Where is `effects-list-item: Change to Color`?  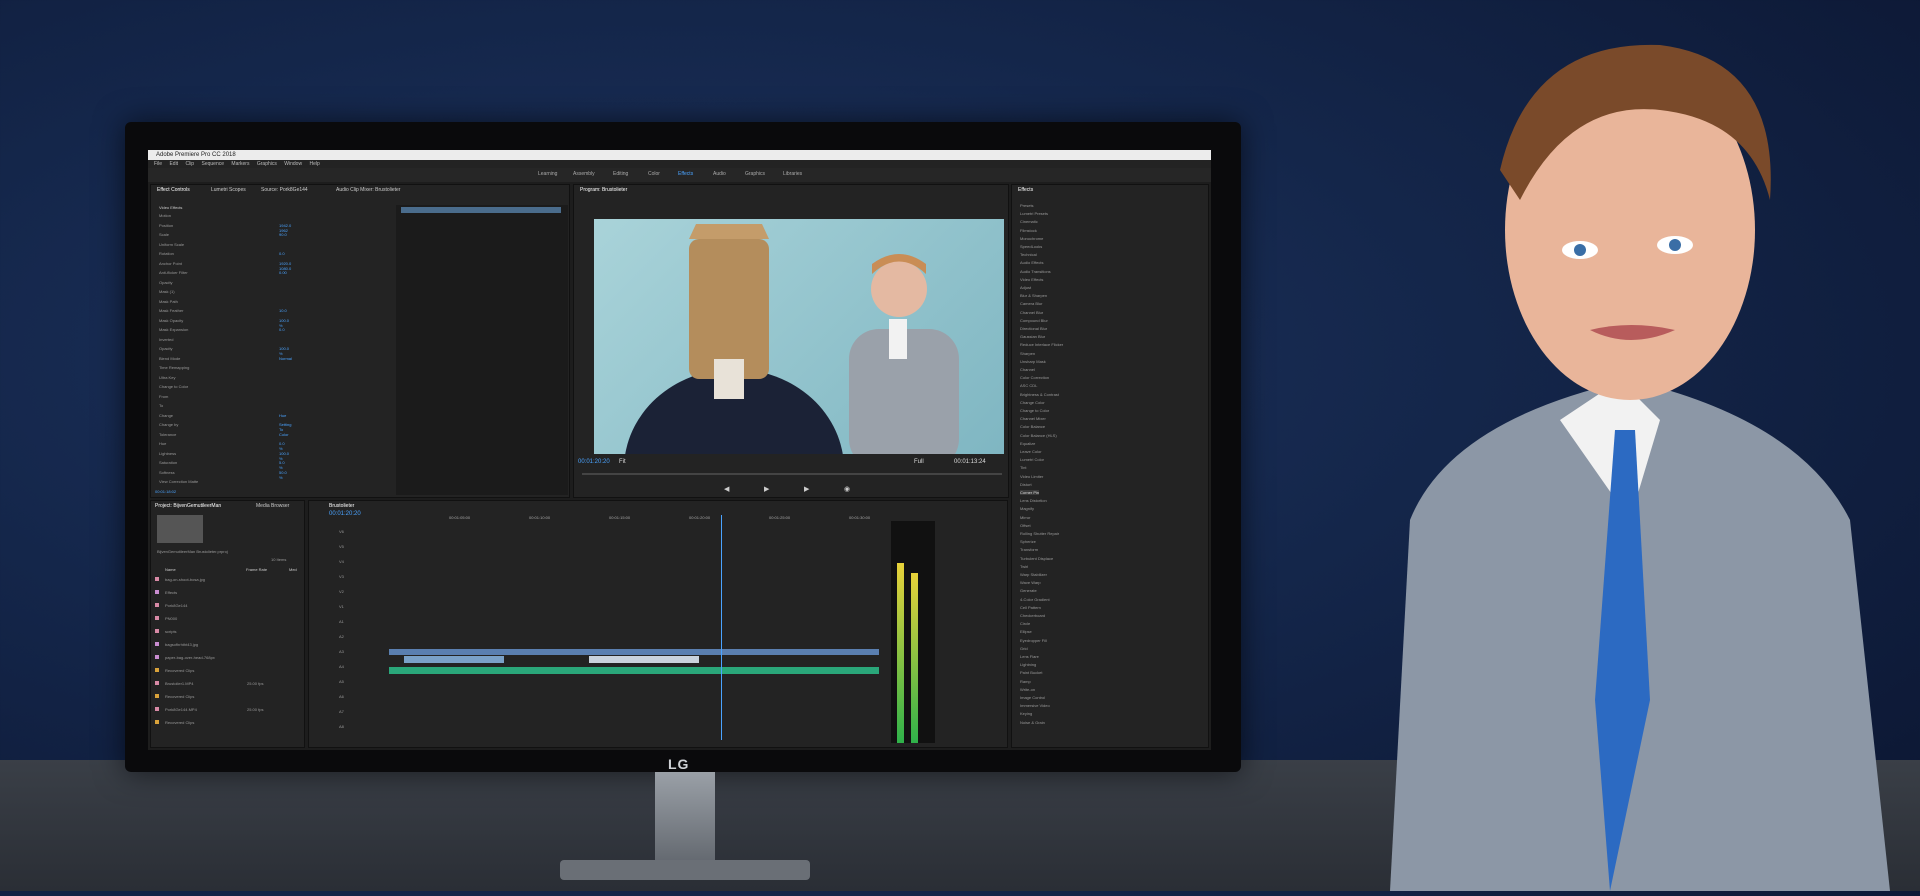
effects-list-item: Change to Color is located at coordinates (1034, 410).